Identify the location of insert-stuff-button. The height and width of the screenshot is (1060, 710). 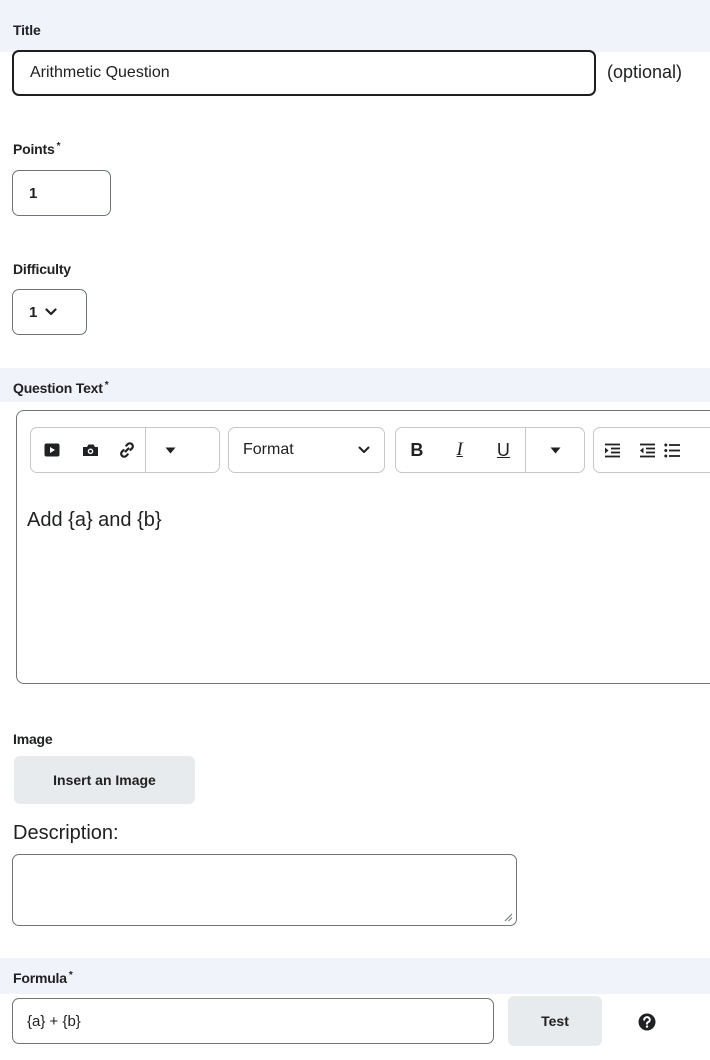
(90, 450).